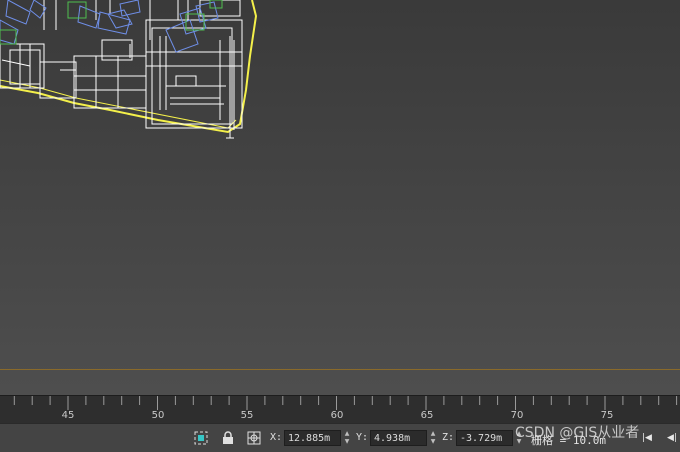  I want to click on tick-label: 70, so click(517, 415).